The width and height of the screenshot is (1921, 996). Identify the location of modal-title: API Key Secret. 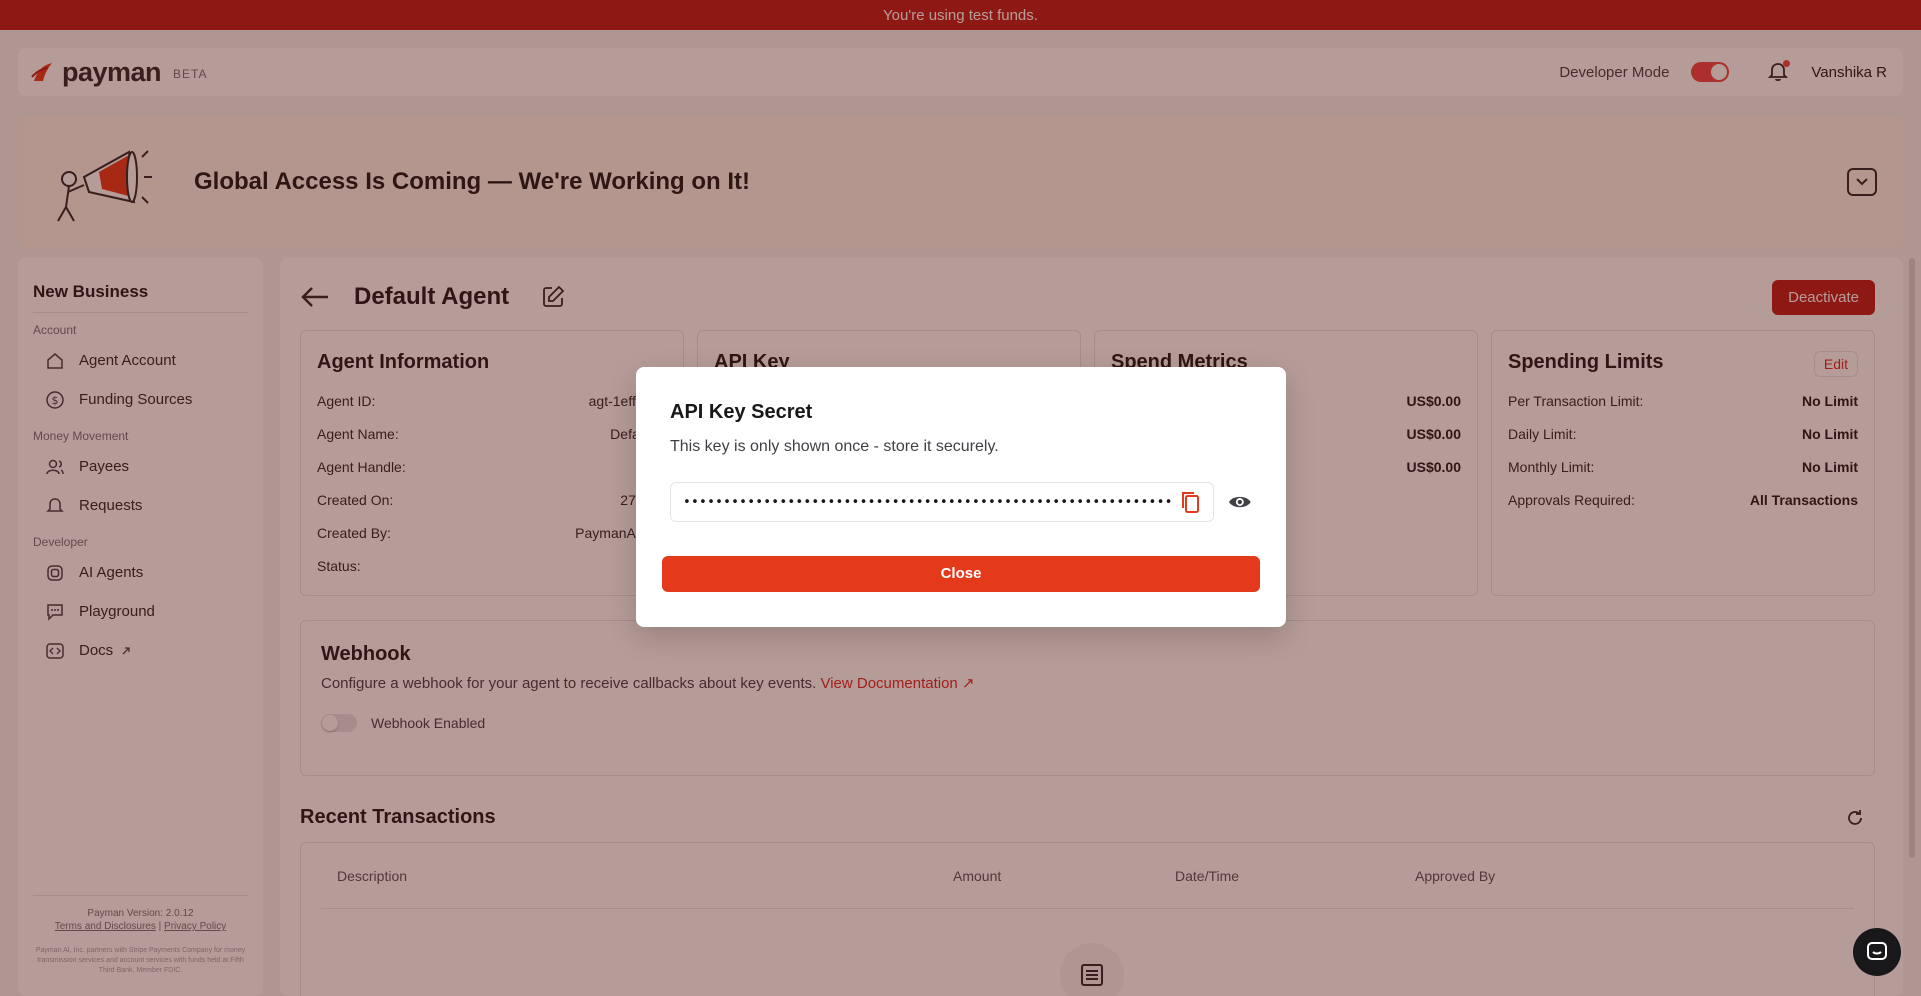
(741, 412).